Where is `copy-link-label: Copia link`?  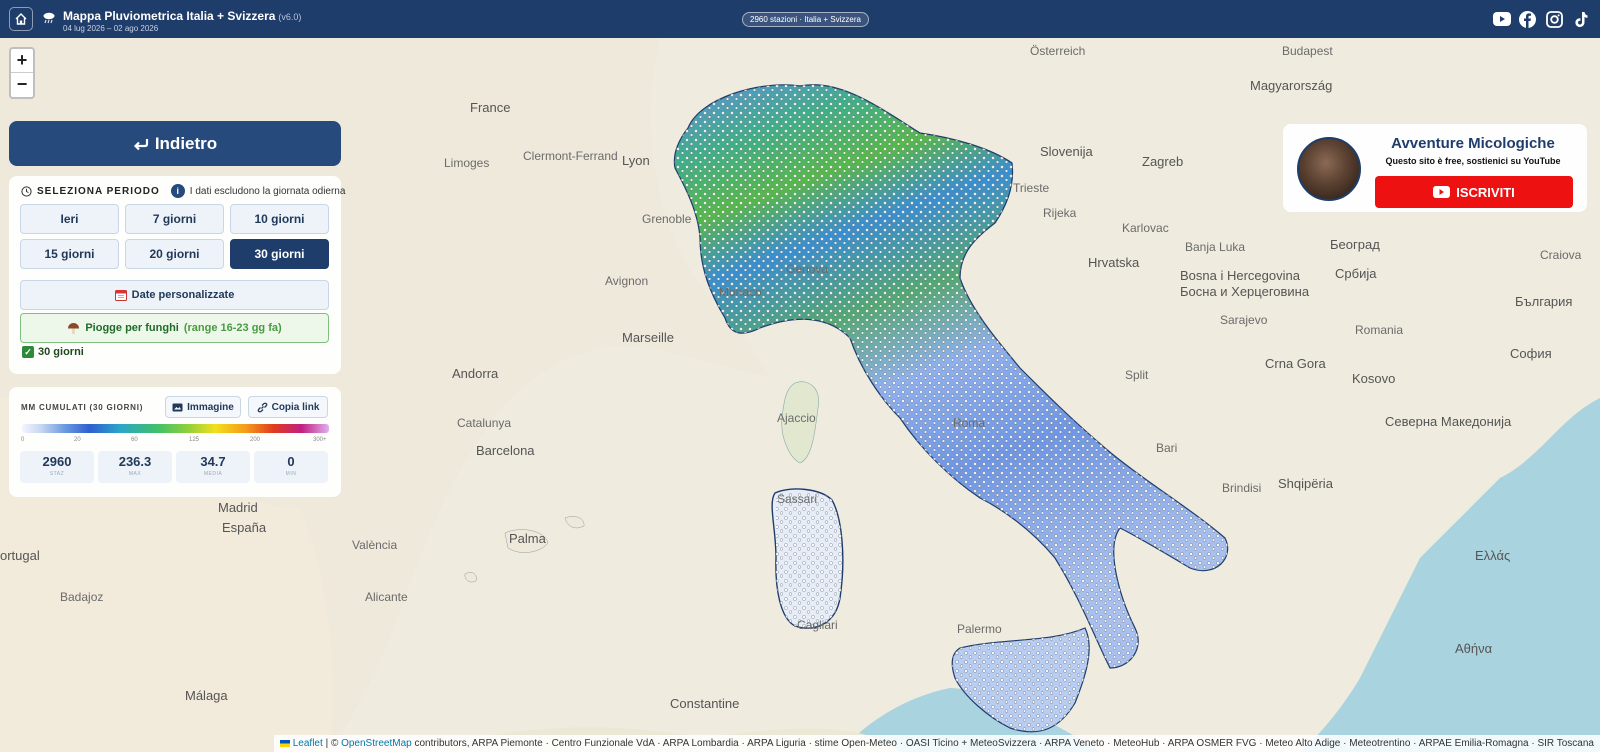 copy-link-label: Copia link is located at coordinates (295, 407).